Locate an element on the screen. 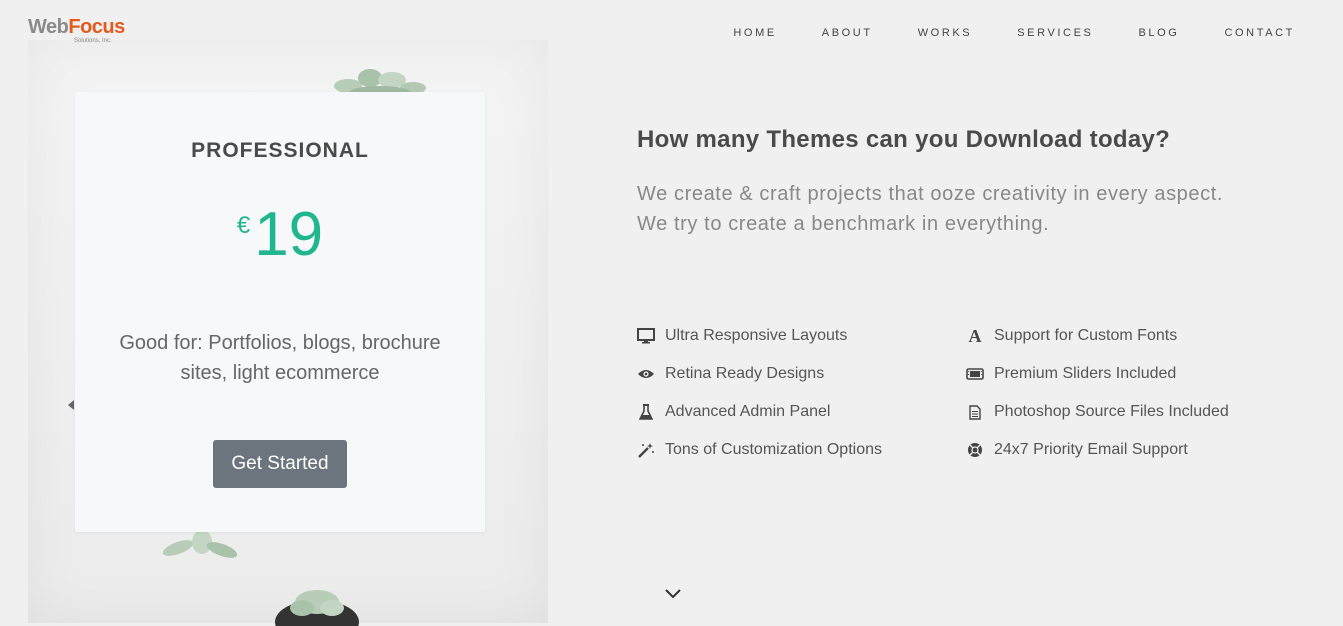  feature-label: Support for Custom Fonts is located at coordinates (1086, 335).